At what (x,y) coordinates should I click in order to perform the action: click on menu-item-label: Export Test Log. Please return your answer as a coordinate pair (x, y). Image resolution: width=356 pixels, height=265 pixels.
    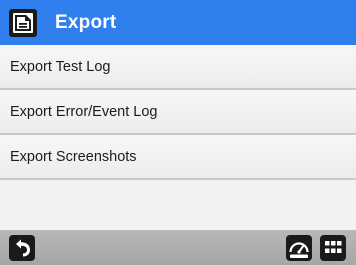
    Looking at the image, I should click on (60, 66).